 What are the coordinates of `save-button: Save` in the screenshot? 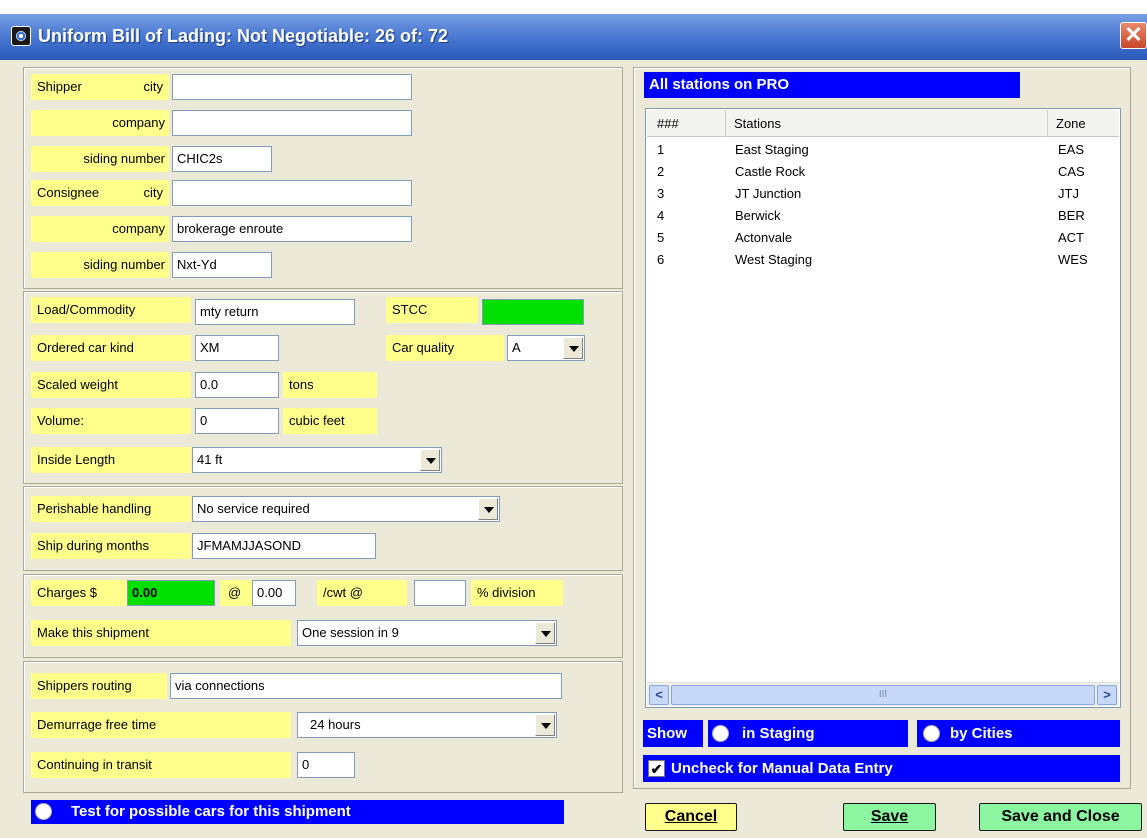 It's located at (889, 817).